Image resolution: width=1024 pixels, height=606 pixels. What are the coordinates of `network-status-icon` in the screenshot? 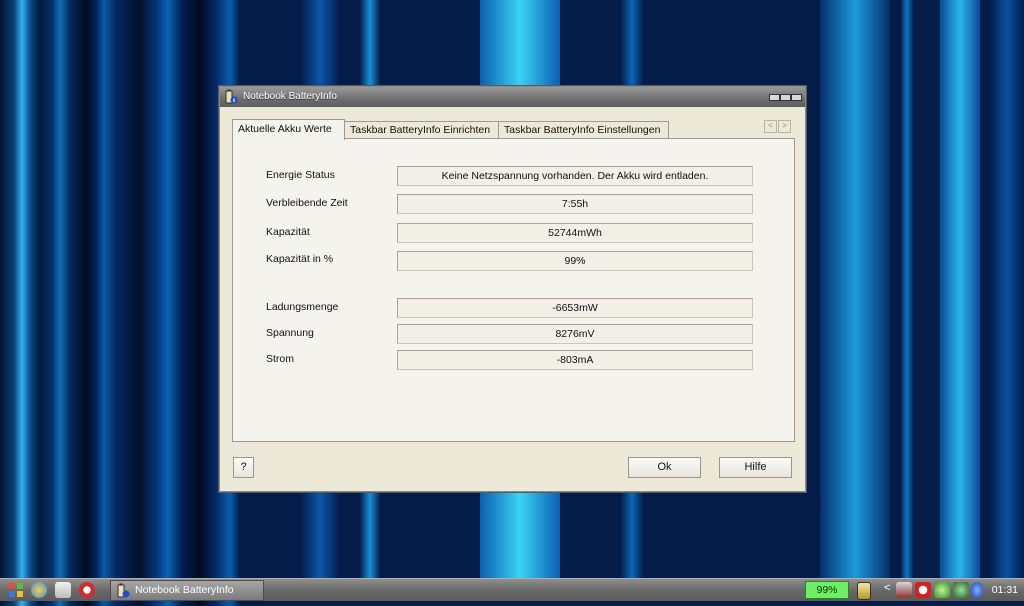 It's located at (961, 590).